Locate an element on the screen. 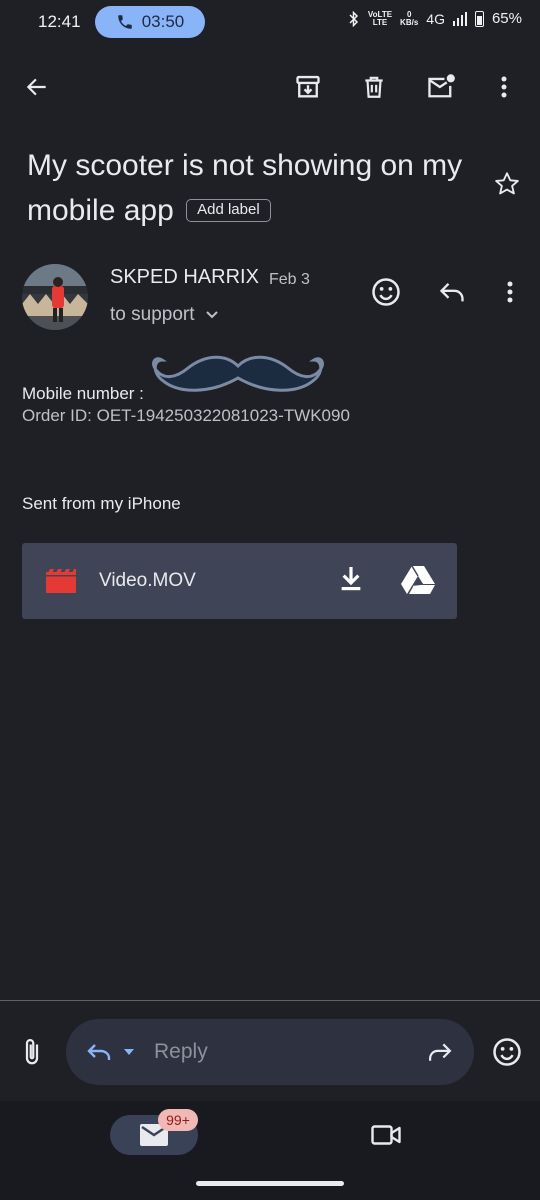 This screenshot has width=540, height=1200. mark-unread-button is located at coordinates (441, 87).